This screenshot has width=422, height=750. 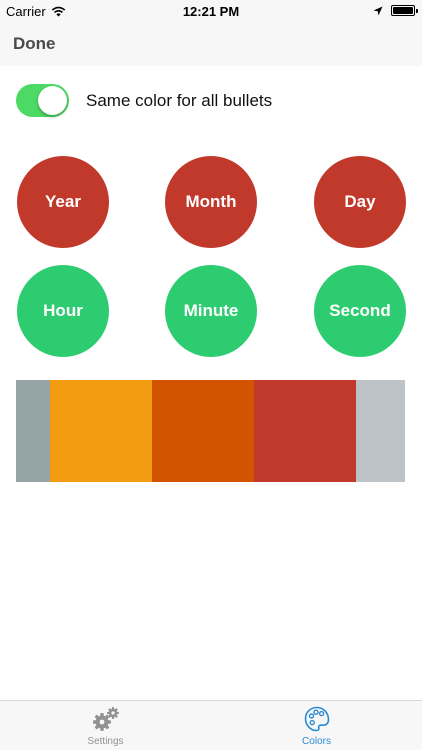 I want to click on status-right, so click(x=395, y=10).